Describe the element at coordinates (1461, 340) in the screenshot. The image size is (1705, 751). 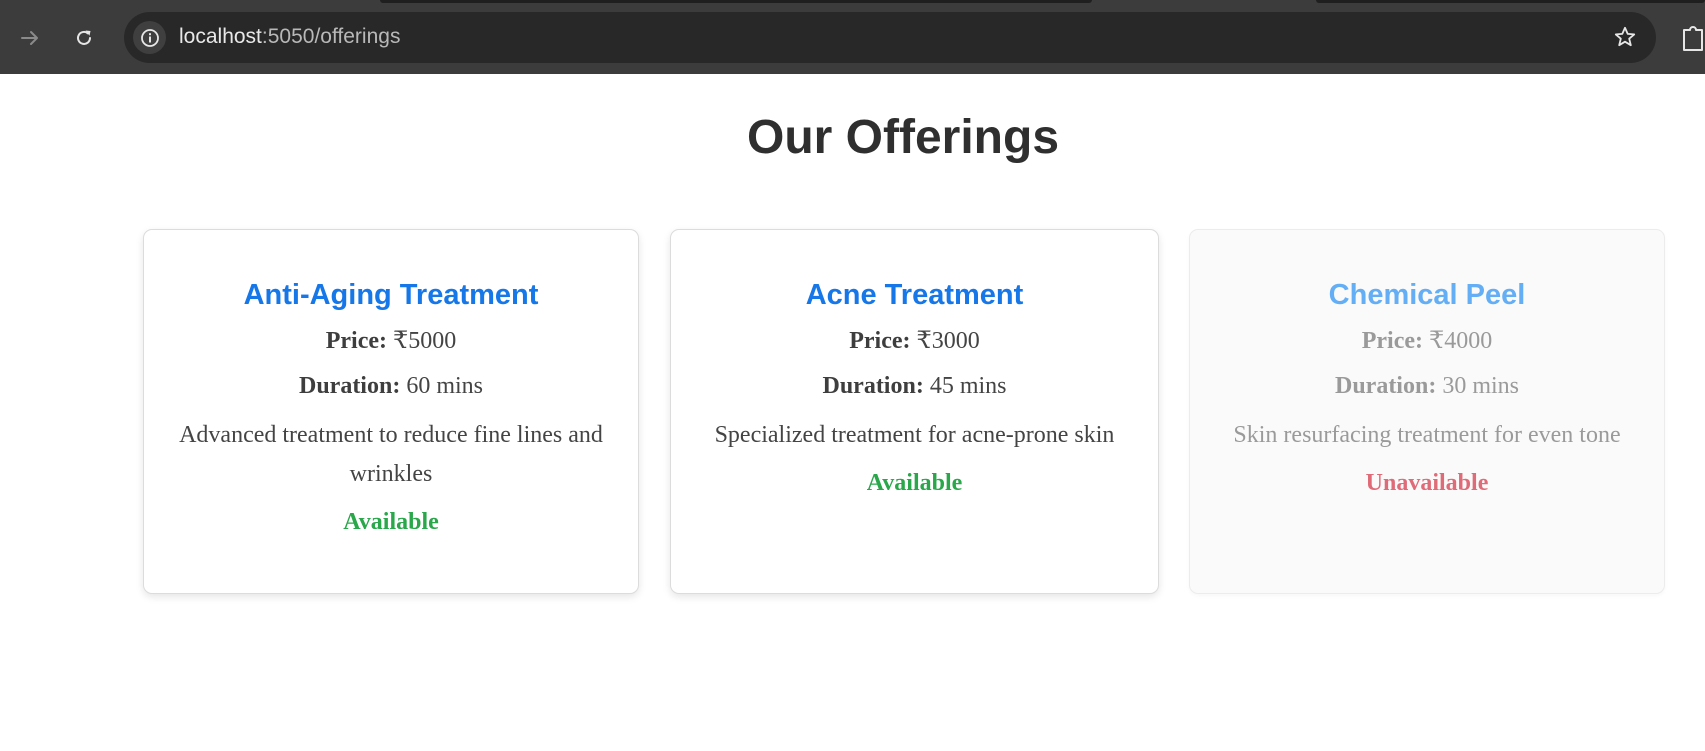
I see `price-value: ₹4000` at that location.